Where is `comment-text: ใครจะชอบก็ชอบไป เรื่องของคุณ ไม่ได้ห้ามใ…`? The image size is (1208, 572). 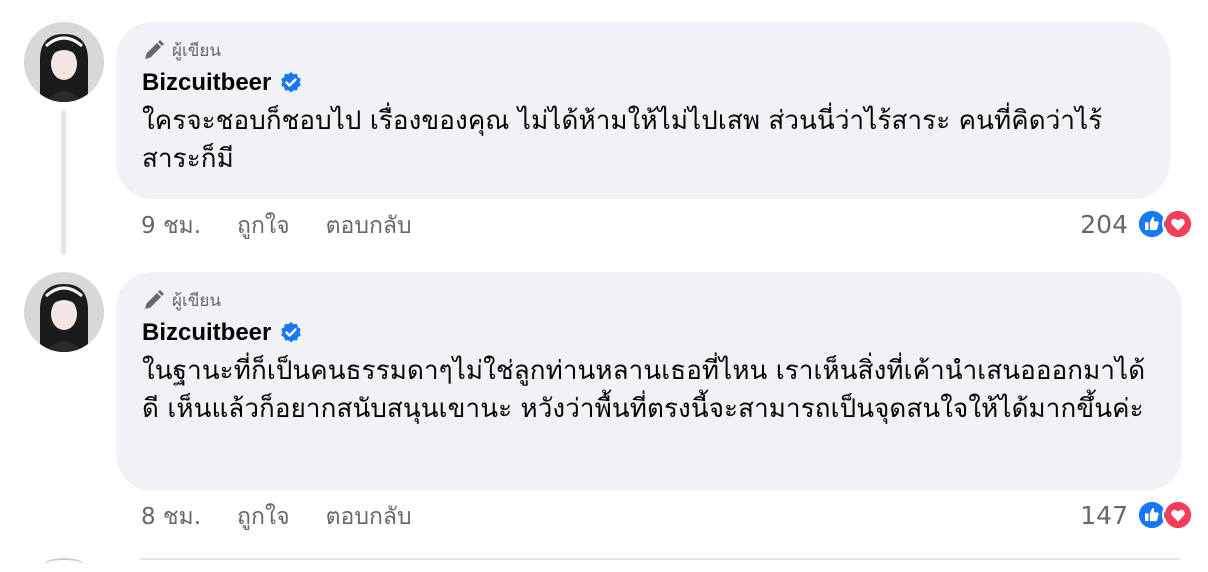
comment-text: ใครจะชอบก็ชอบไป เรื่องของคุณ ไม่ได้ห้ามใ… is located at coordinates (622, 140).